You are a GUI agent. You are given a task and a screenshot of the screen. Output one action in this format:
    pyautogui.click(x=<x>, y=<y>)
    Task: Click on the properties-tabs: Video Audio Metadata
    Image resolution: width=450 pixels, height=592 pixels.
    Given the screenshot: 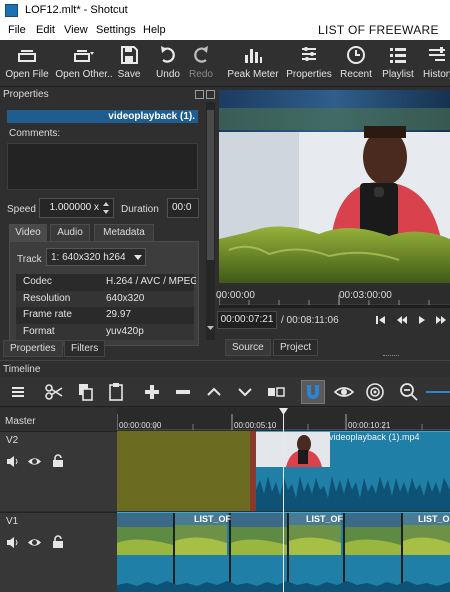 What is the action you would take?
    pyautogui.click(x=104, y=233)
    